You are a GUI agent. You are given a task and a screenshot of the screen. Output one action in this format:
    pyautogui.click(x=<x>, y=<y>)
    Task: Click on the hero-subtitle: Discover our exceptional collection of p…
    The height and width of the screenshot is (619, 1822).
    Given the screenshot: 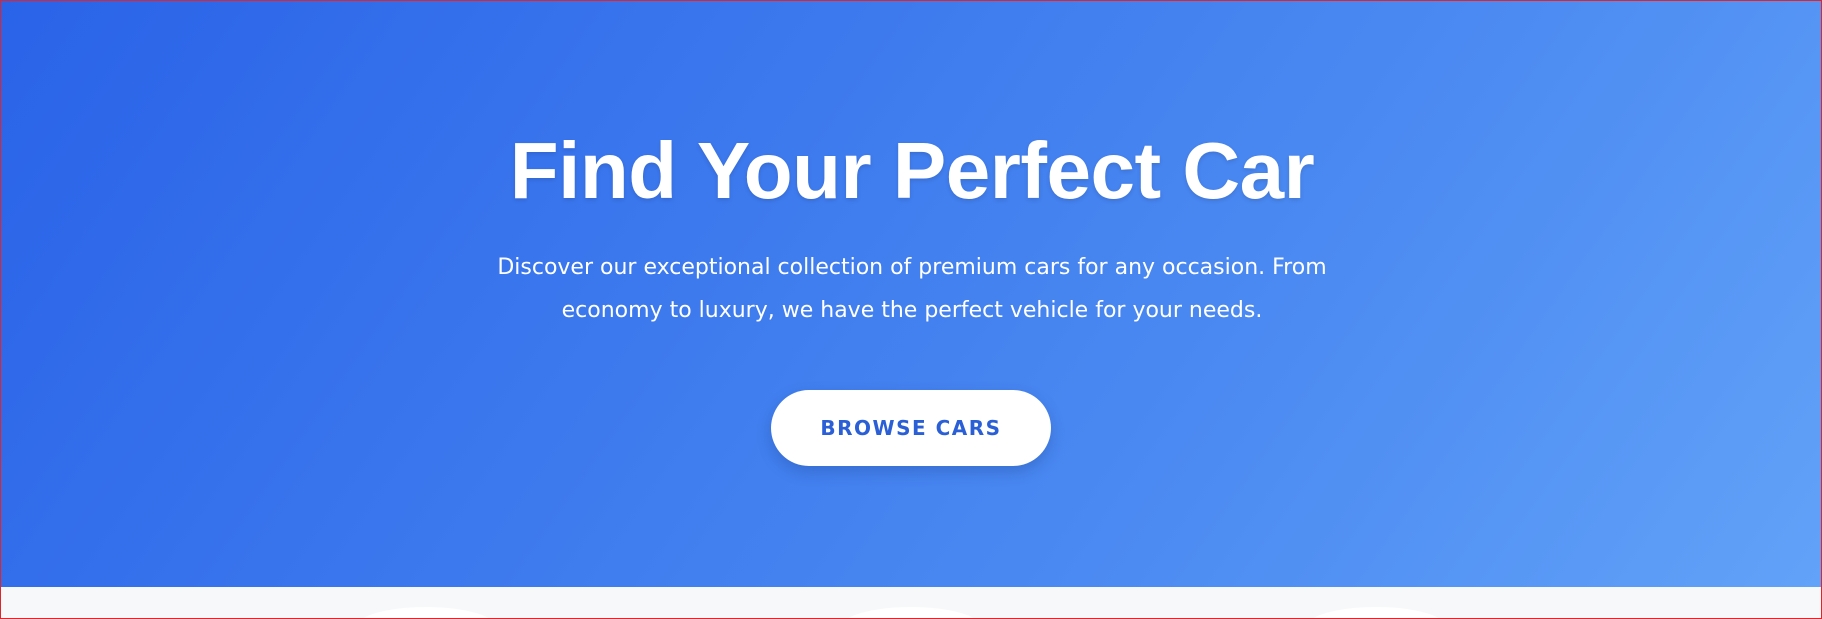 What is the action you would take?
    pyautogui.click(x=912, y=289)
    